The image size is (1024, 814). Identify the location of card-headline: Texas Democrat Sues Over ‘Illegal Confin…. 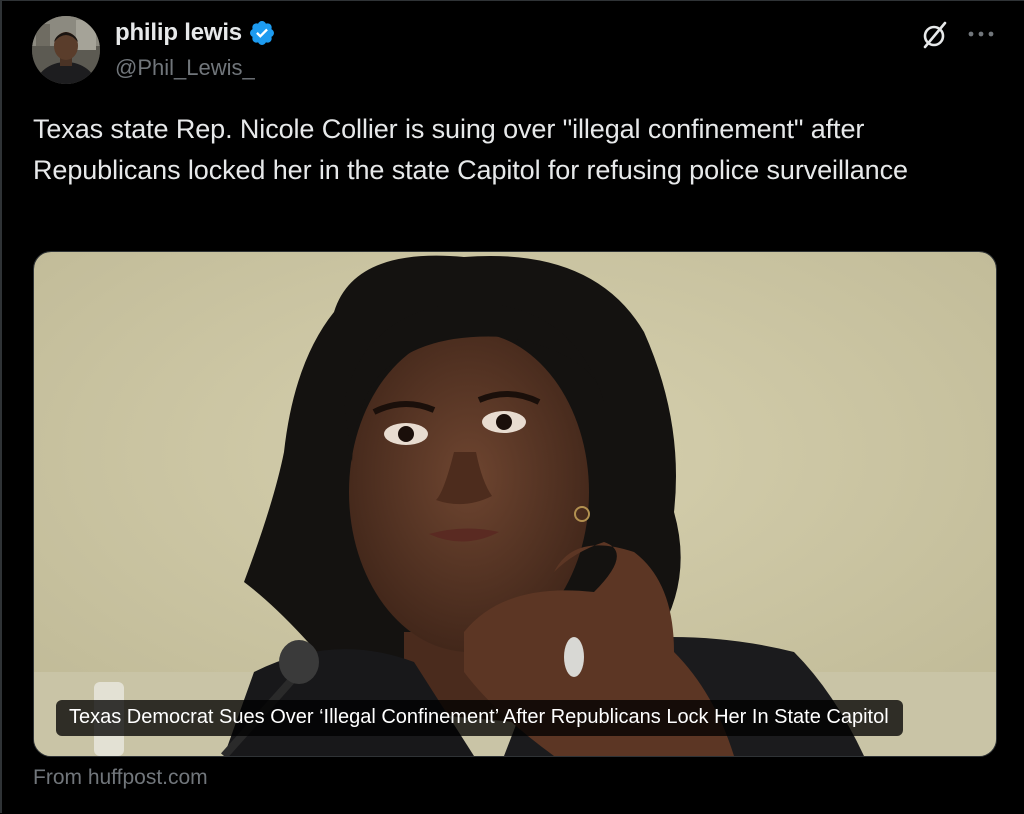
(479, 718).